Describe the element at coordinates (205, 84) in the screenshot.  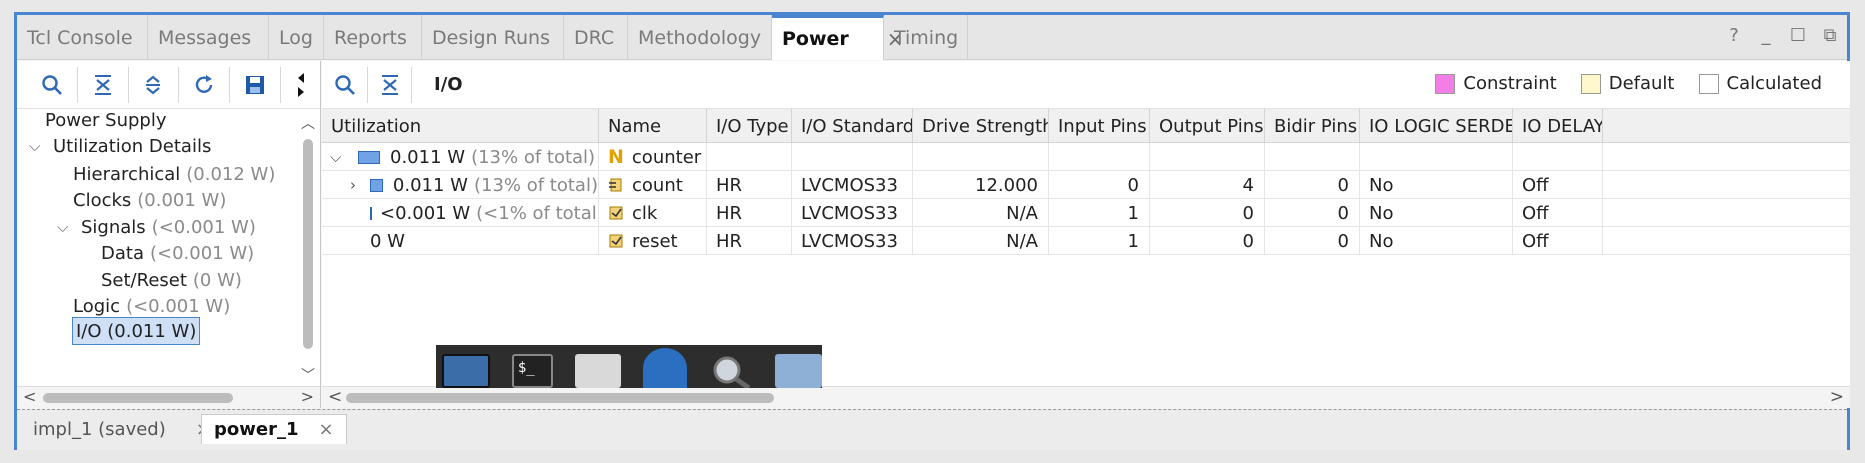
I see `refresh-icon` at that location.